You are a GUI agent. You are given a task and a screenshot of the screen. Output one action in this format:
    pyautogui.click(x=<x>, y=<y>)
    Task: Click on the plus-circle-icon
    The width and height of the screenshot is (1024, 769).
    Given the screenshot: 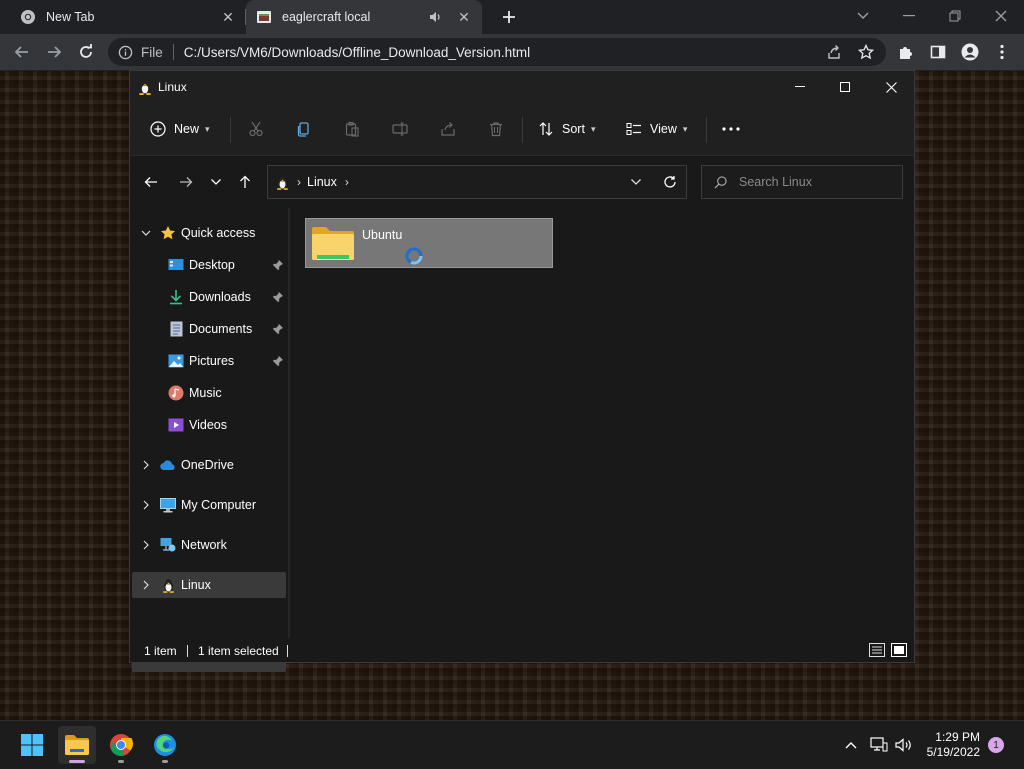 What is the action you would take?
    pyautogui.click(x=158, y=129)
    